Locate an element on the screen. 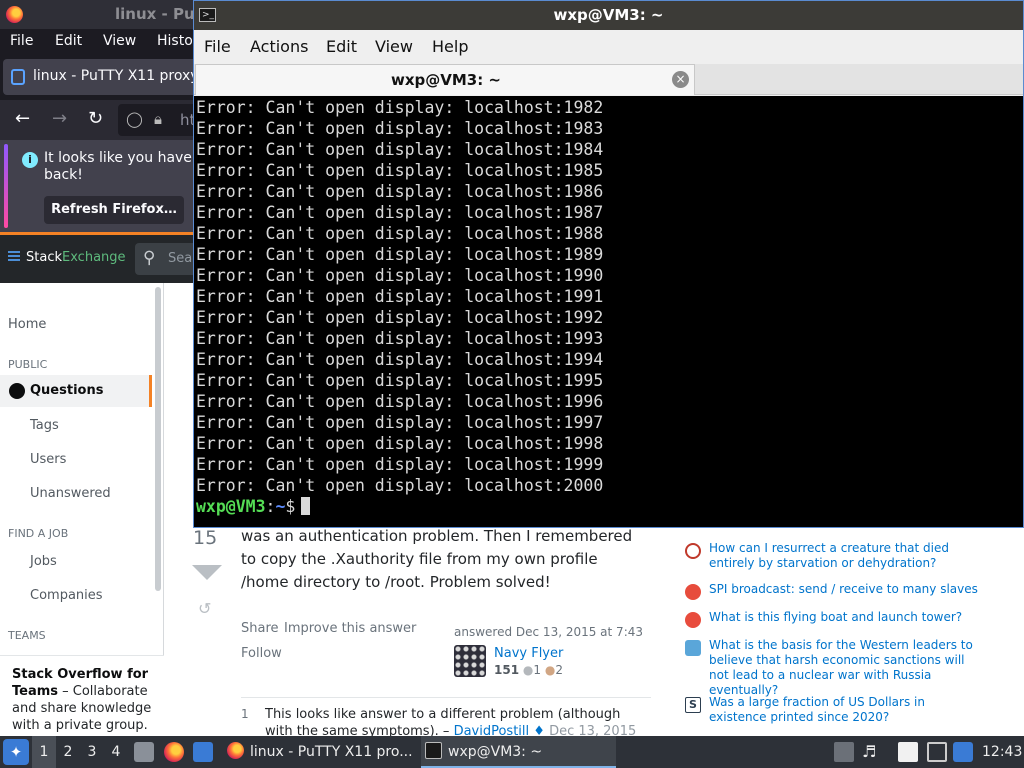 This screenshot has height=768, width=1024. terminal-menu-edit: Edit is located at coordinates (341, 46).